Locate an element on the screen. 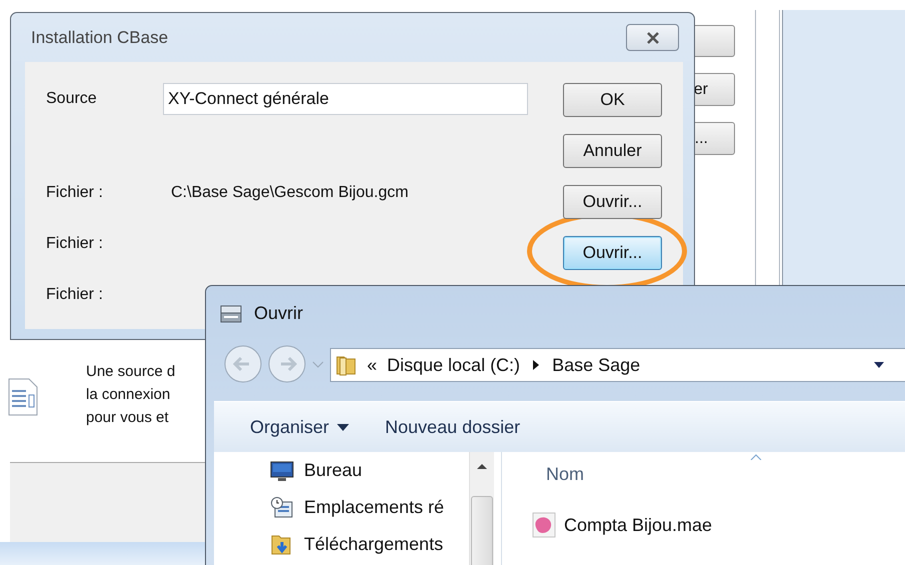 This screenshot has height=565, width=905. overflow-chevron: « is located at coordinates (372, 365).